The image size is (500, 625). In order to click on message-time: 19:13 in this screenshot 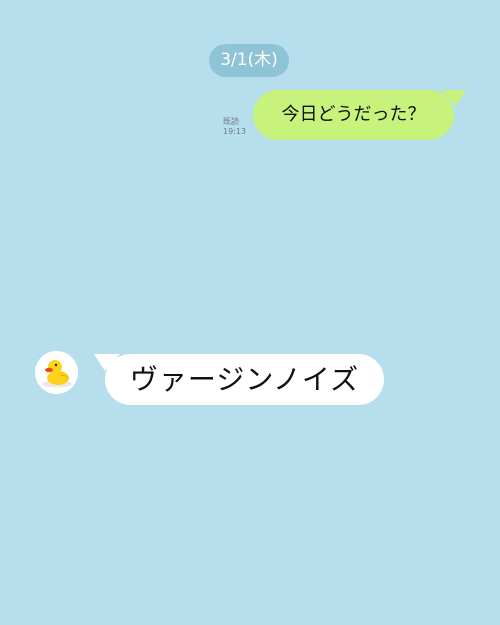, I will do `click(235, 131)`.